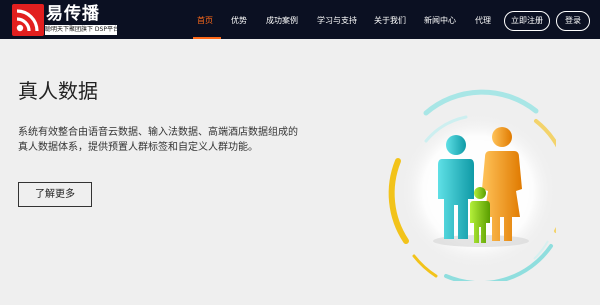 The image size is (600, 305). Describe the element at coordinates (81, 30) in the screenshot. I see `brand-tagline: 聪明天下聚团旗下 DSP平台` at that location.